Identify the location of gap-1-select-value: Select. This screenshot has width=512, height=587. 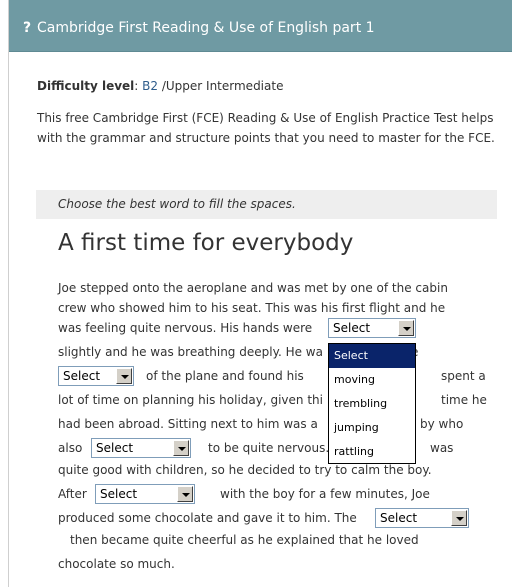
(352, 328).